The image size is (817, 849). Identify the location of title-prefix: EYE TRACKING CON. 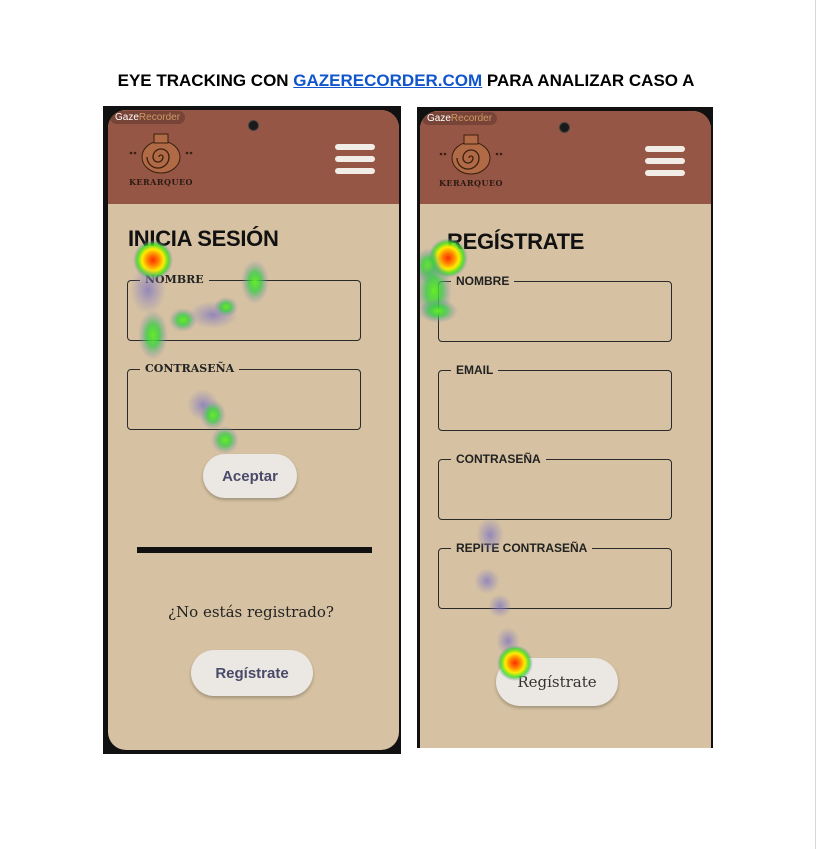
(205, 80).